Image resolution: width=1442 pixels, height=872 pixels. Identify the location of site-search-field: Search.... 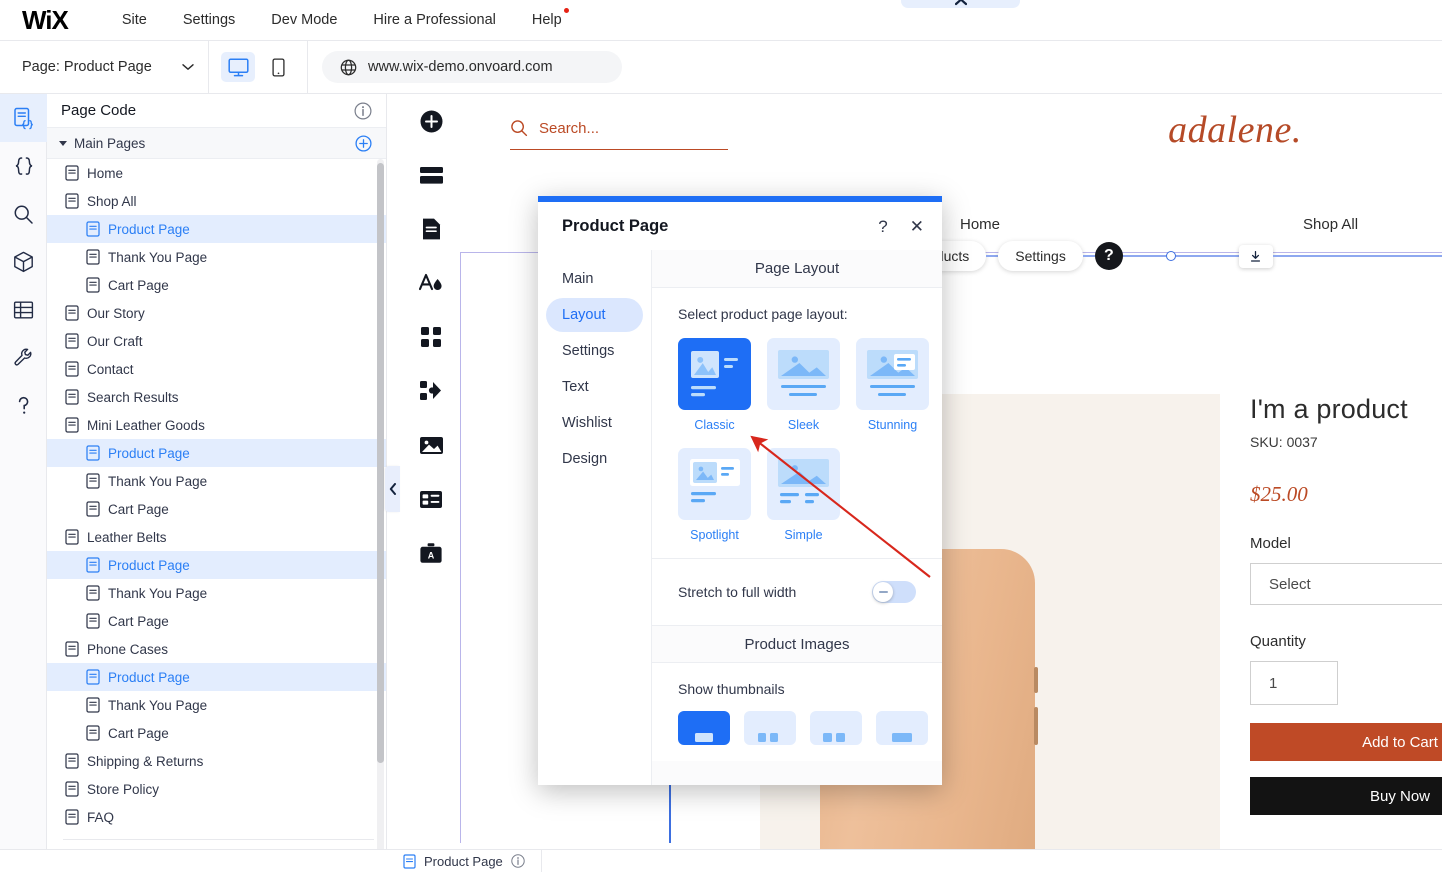
(619, 134).